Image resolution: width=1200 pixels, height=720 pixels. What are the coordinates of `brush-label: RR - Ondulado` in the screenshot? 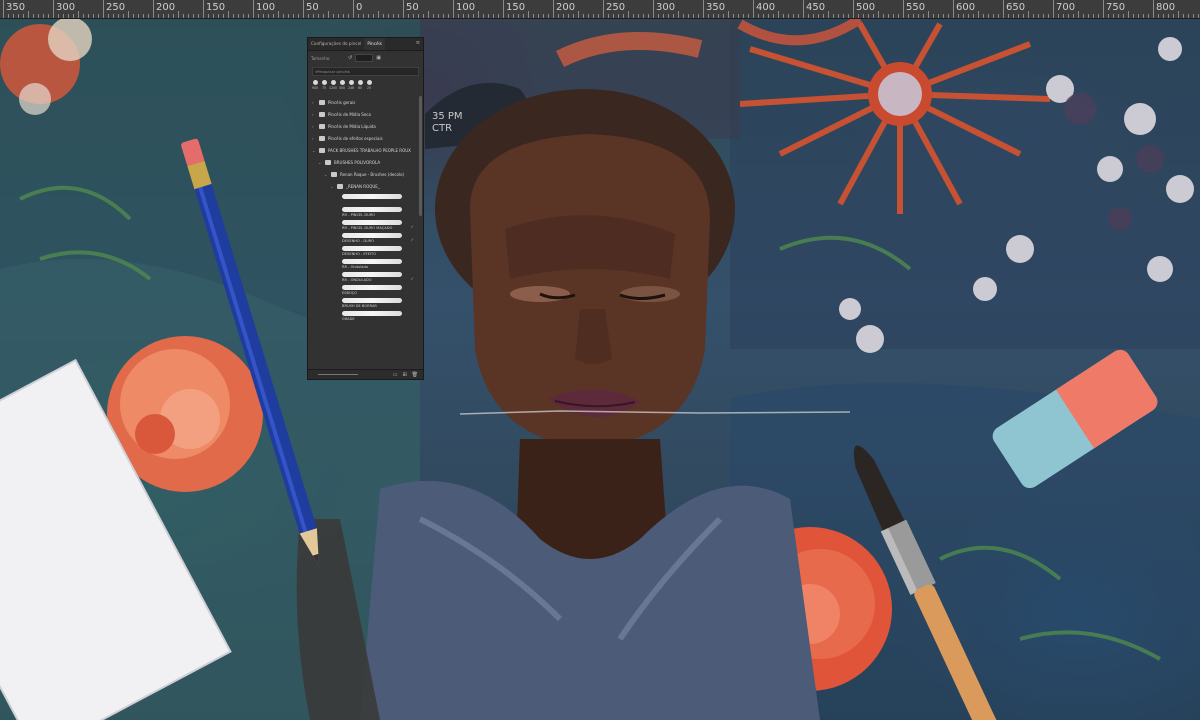 It's located at (355, 267).